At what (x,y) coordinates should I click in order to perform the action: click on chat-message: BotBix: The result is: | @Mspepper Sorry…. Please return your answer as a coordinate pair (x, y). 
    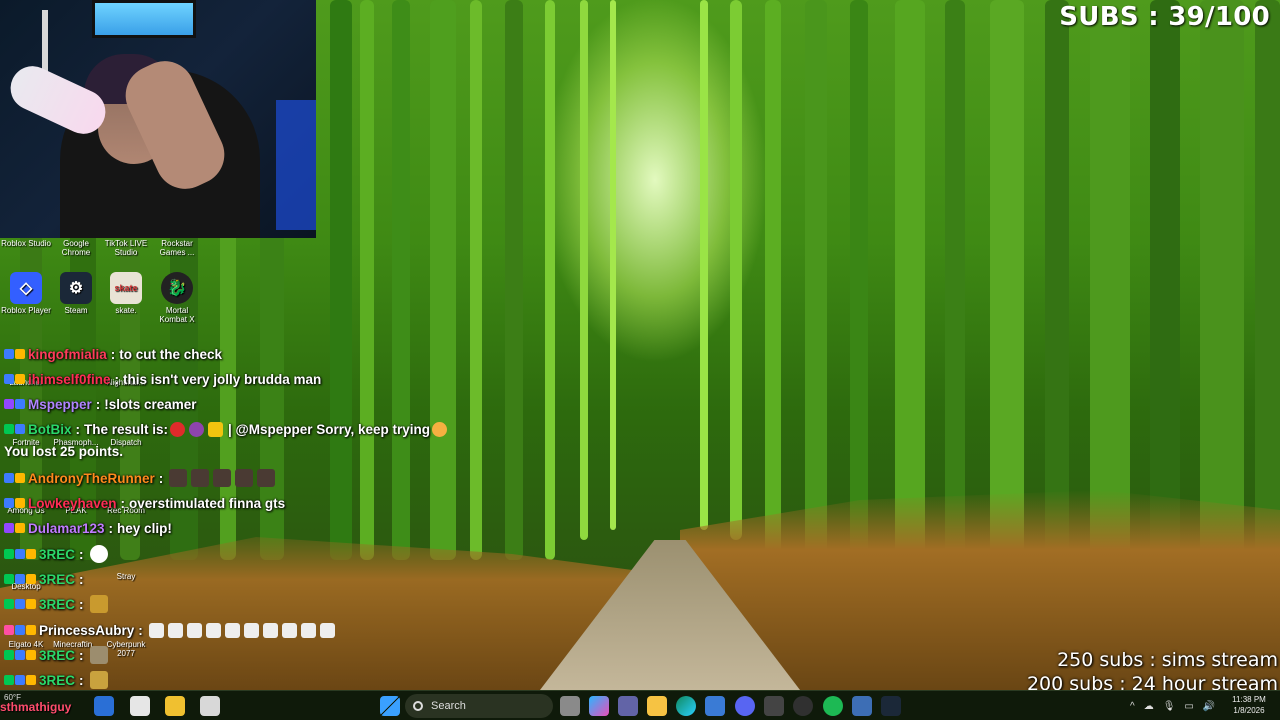
    Looking at the image, I should click on (226, 429).